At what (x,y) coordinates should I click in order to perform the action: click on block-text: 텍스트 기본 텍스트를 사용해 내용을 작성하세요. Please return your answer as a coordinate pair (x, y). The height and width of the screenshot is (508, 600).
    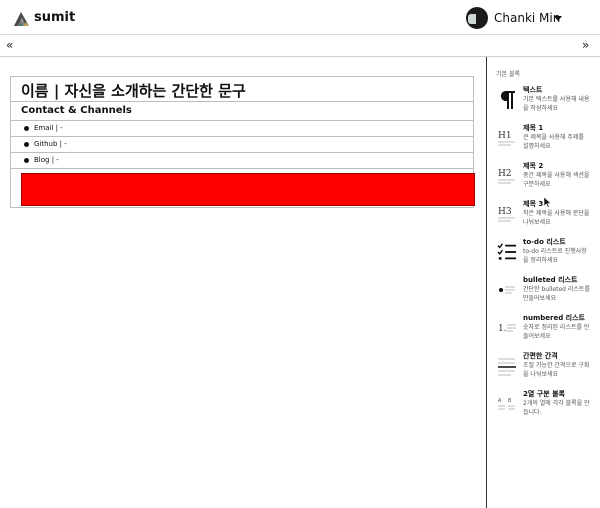
    Looking at the image, I should click on (543, 103).